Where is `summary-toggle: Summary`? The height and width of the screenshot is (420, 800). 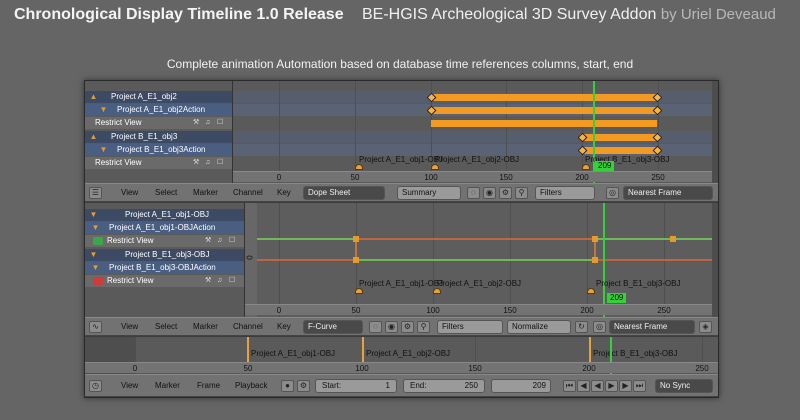
summary-toggle: Summary is located at coordinates (429, 193).